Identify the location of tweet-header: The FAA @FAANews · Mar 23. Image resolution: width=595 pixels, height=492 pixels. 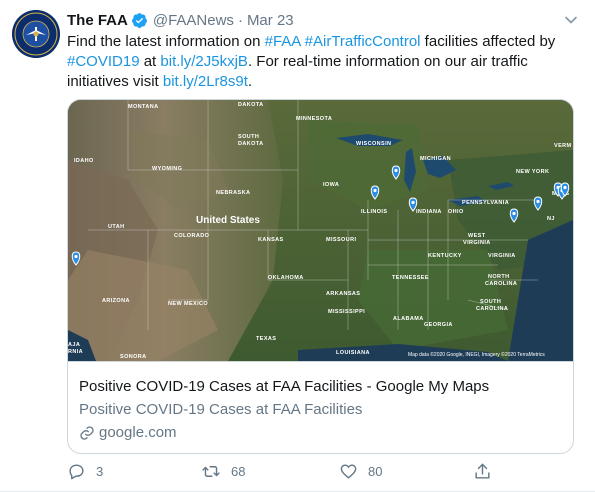
(180, 20).